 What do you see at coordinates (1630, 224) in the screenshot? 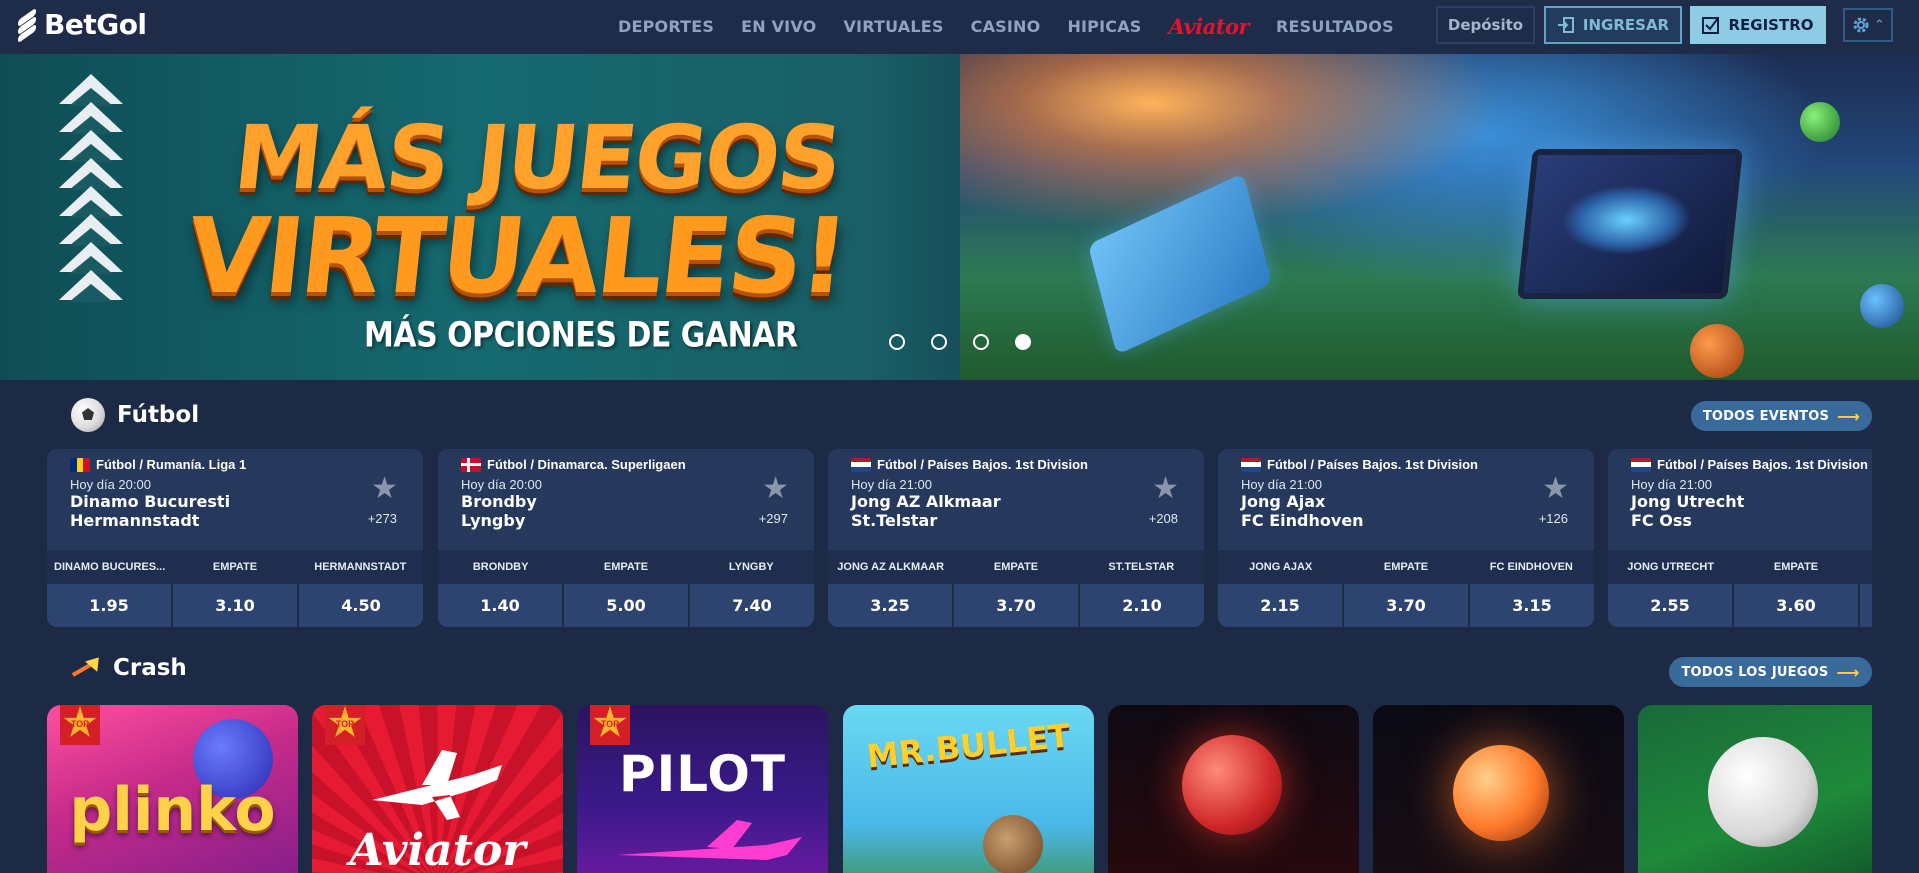
I see `banner-laptop-screen-image` at bounding box center [1630, 224].